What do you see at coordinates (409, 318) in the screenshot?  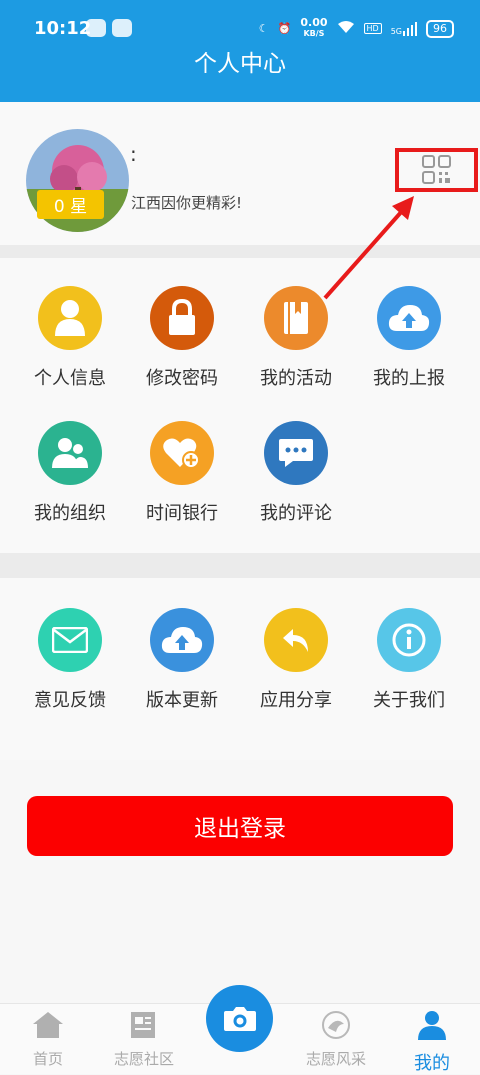 I see `cloud-upload-icon` at bounding box center [409, 318].